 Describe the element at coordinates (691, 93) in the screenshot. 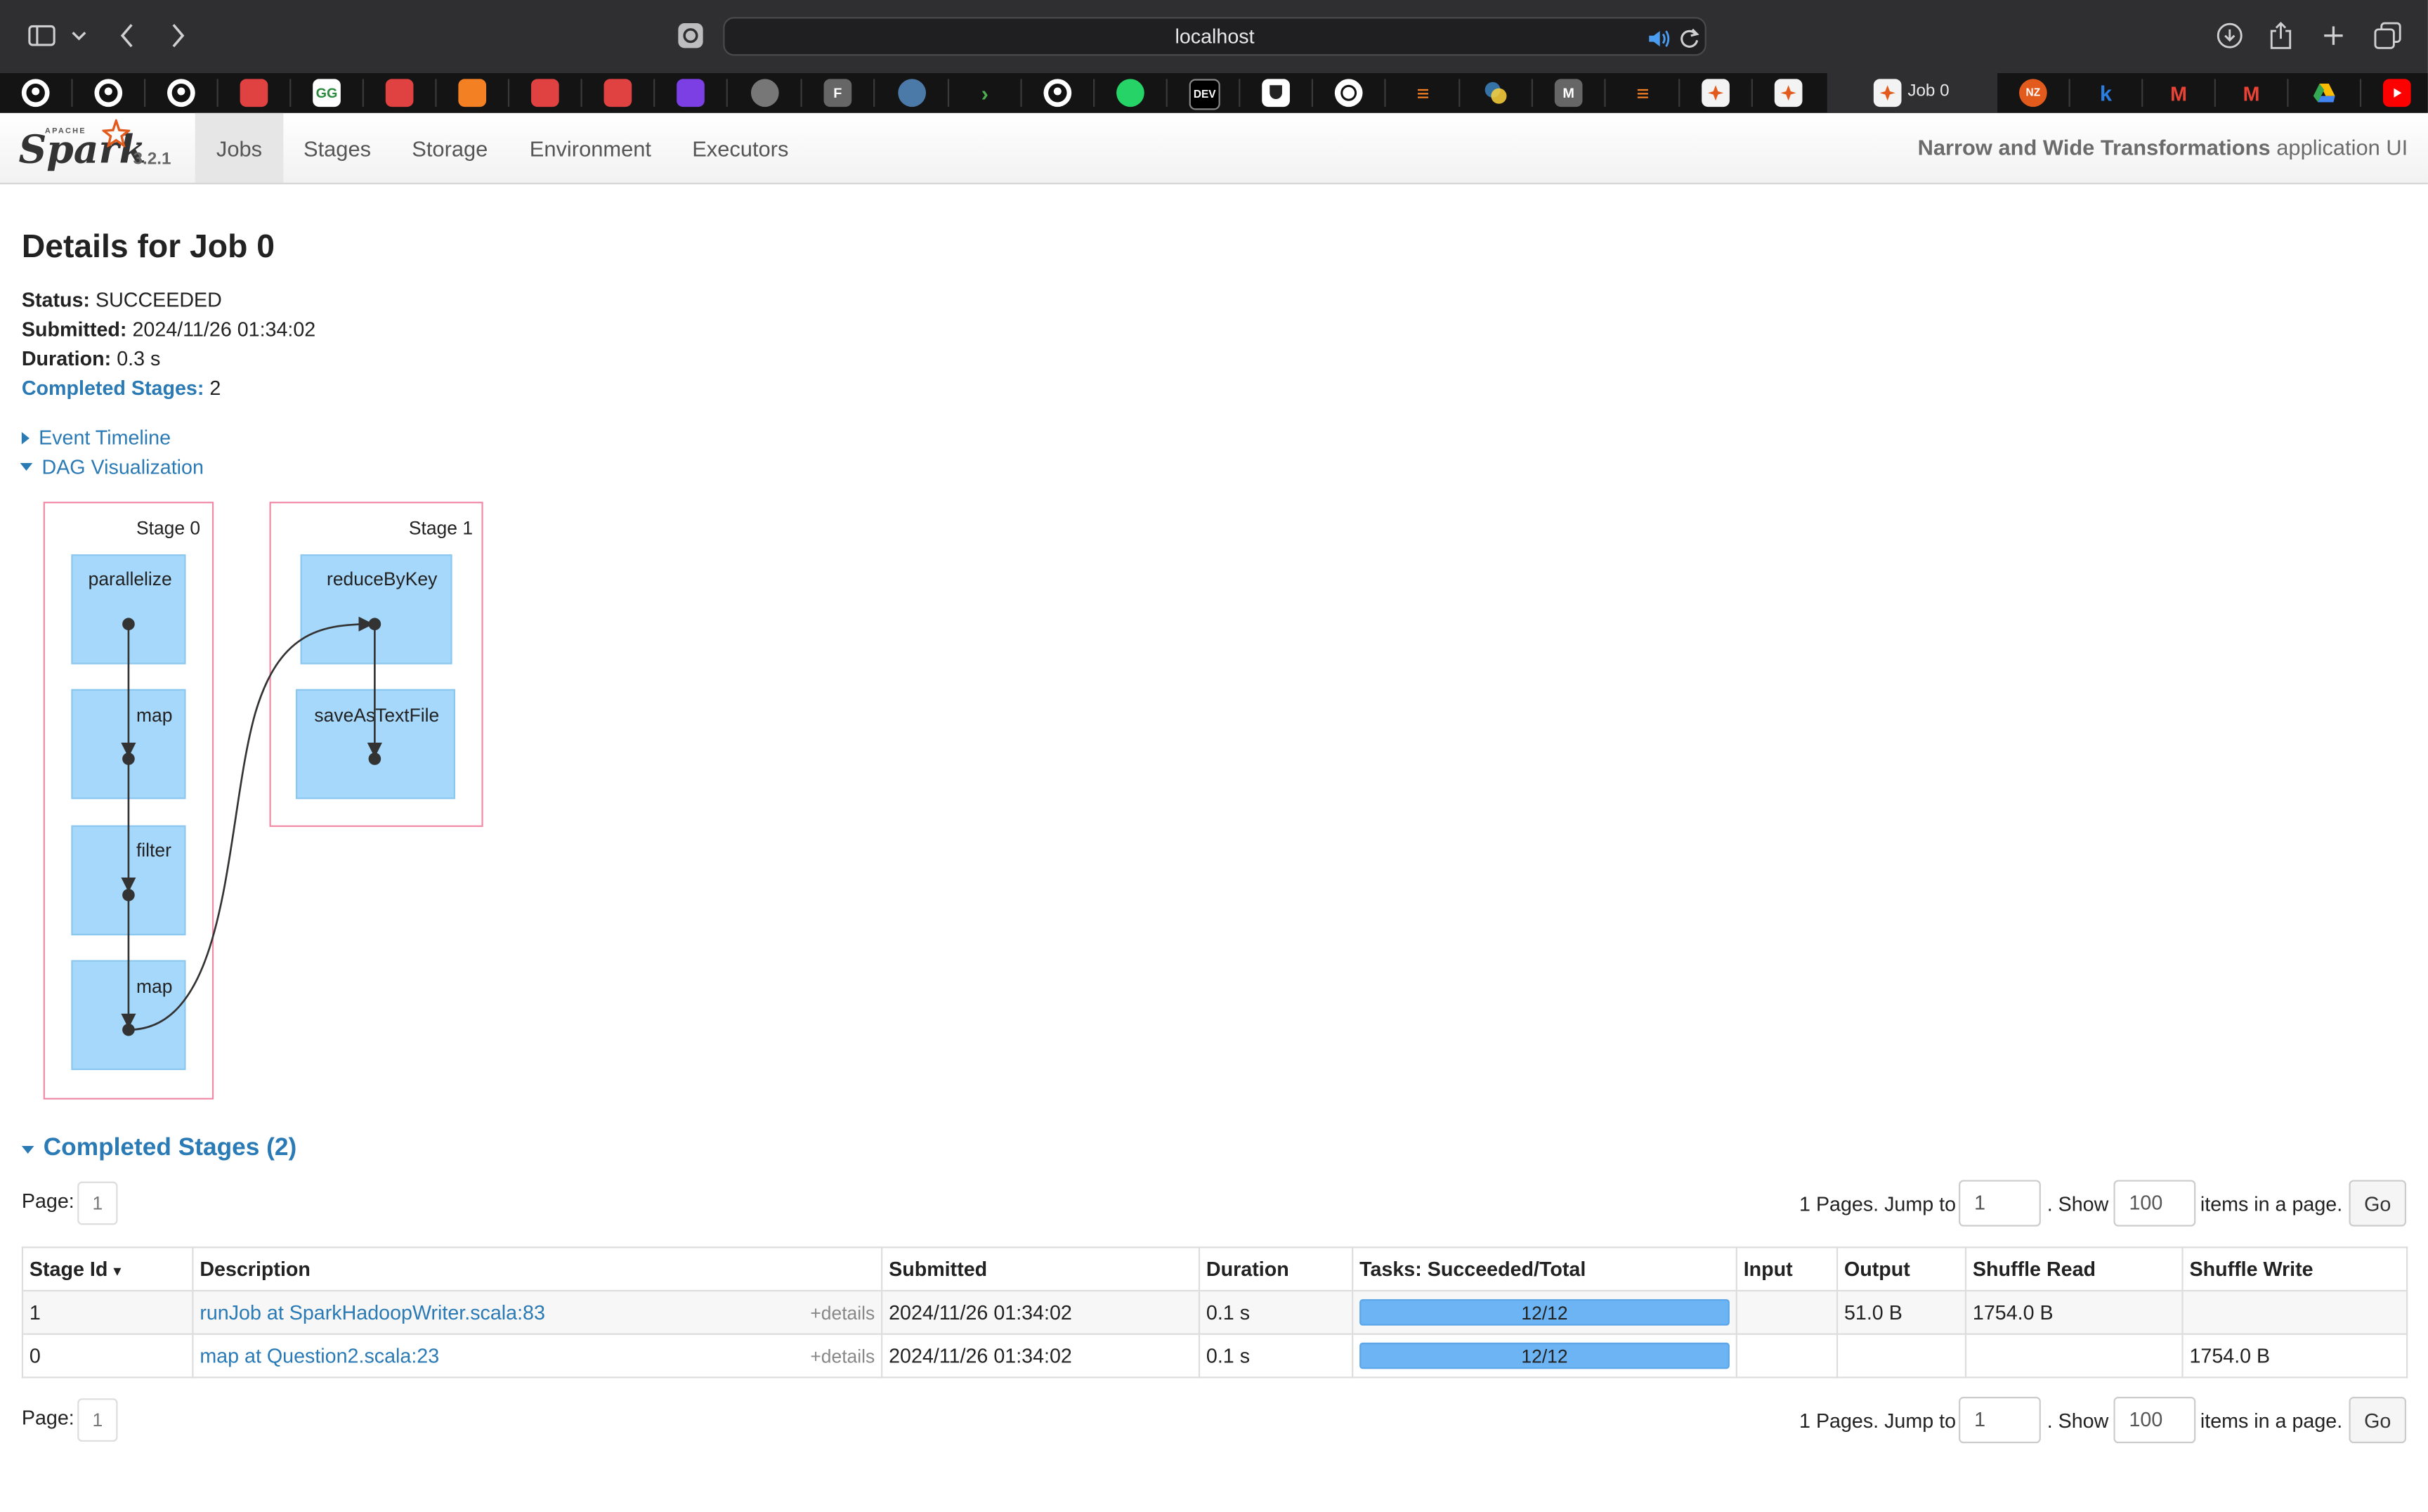

I see `feather-icon` at that location.